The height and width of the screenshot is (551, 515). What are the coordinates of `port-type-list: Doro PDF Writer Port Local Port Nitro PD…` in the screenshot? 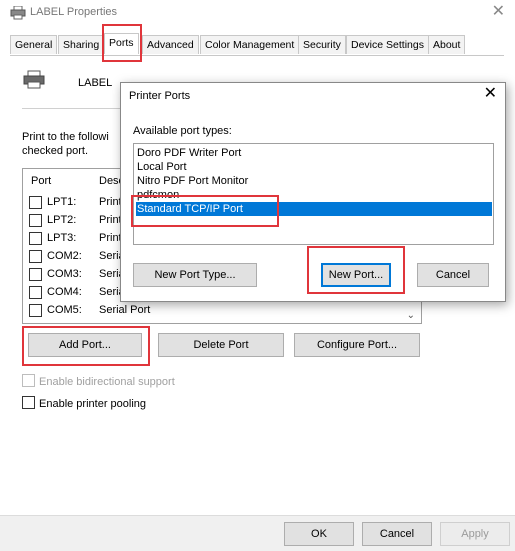 It's located at (313, 194).